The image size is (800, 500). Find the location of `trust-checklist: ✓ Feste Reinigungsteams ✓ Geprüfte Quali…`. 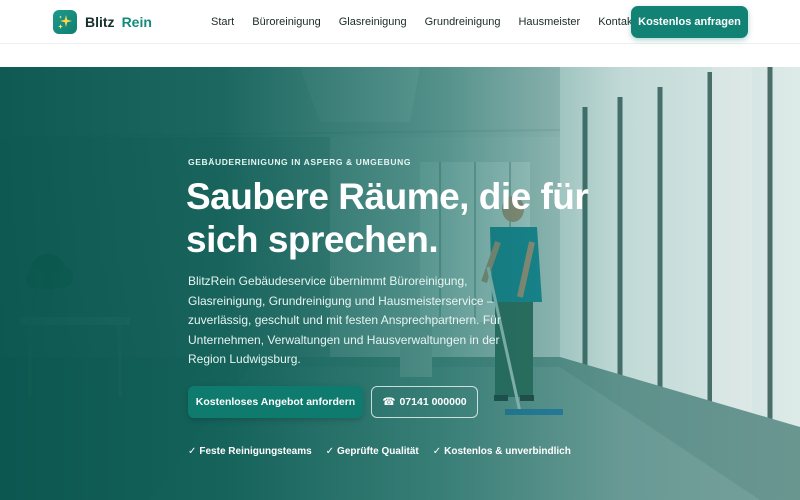

trust-checklist: ✓ Feste Reinigungsteams ✓ Geprüfte Quali… is located at coordinates (379, 451).